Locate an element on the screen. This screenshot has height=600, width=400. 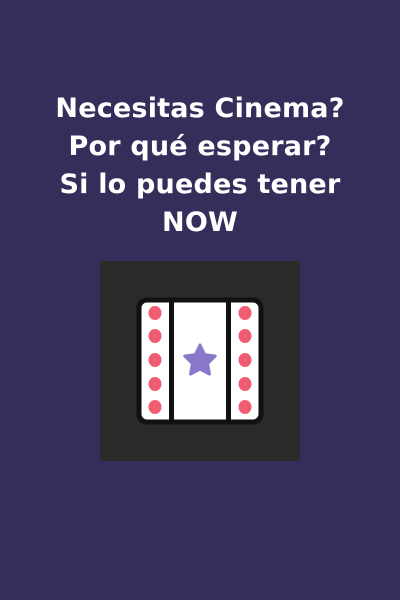
headline-line-4: NOW is located at coordinates (200, 222).